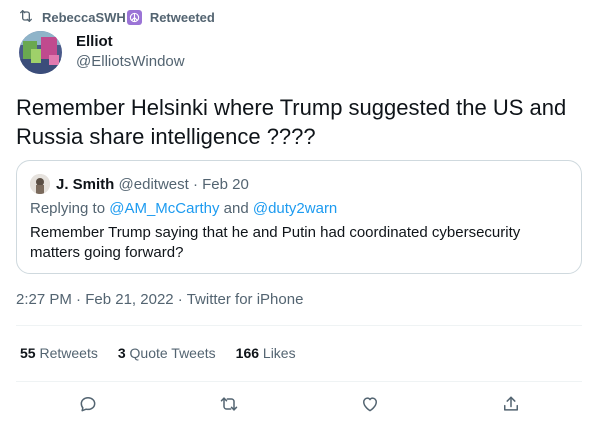 The image size is (598, 427). I want to click on tweet-date: Feb 21, 2022, so click(129, 299).